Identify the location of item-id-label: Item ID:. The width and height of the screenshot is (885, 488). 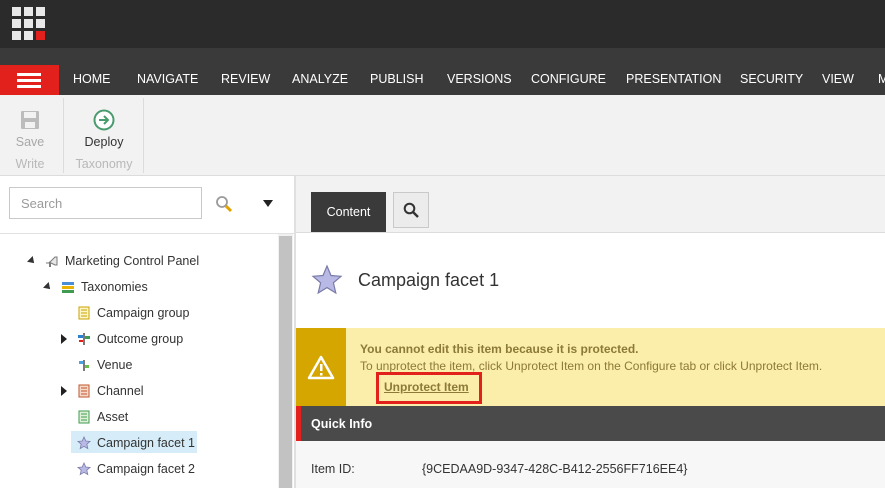
(333, 469).